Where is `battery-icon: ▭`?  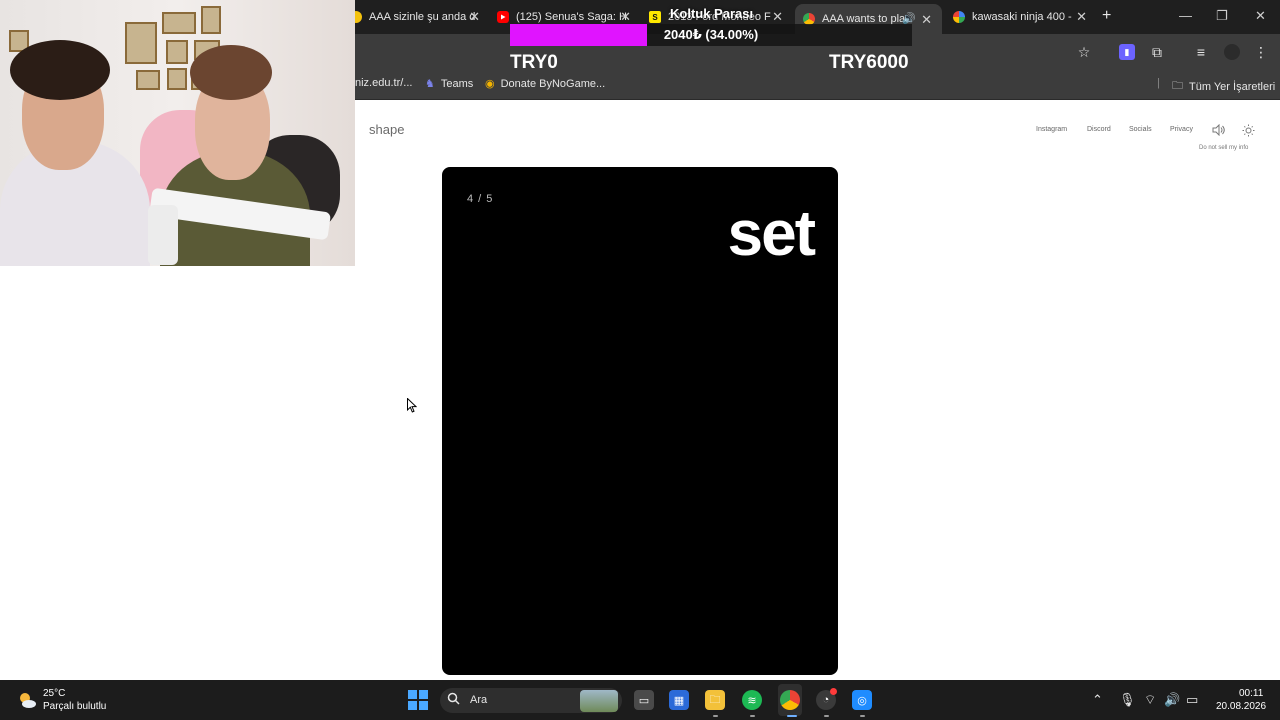 battery-icon: ▭ is located at coordinates (1192, 700).